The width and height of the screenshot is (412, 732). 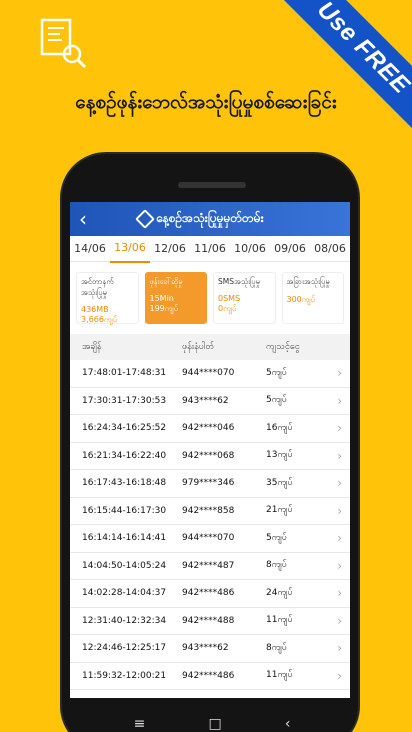 I want to click on usage-card-cost: 199ကျပ်, so click(x=164, y=308).